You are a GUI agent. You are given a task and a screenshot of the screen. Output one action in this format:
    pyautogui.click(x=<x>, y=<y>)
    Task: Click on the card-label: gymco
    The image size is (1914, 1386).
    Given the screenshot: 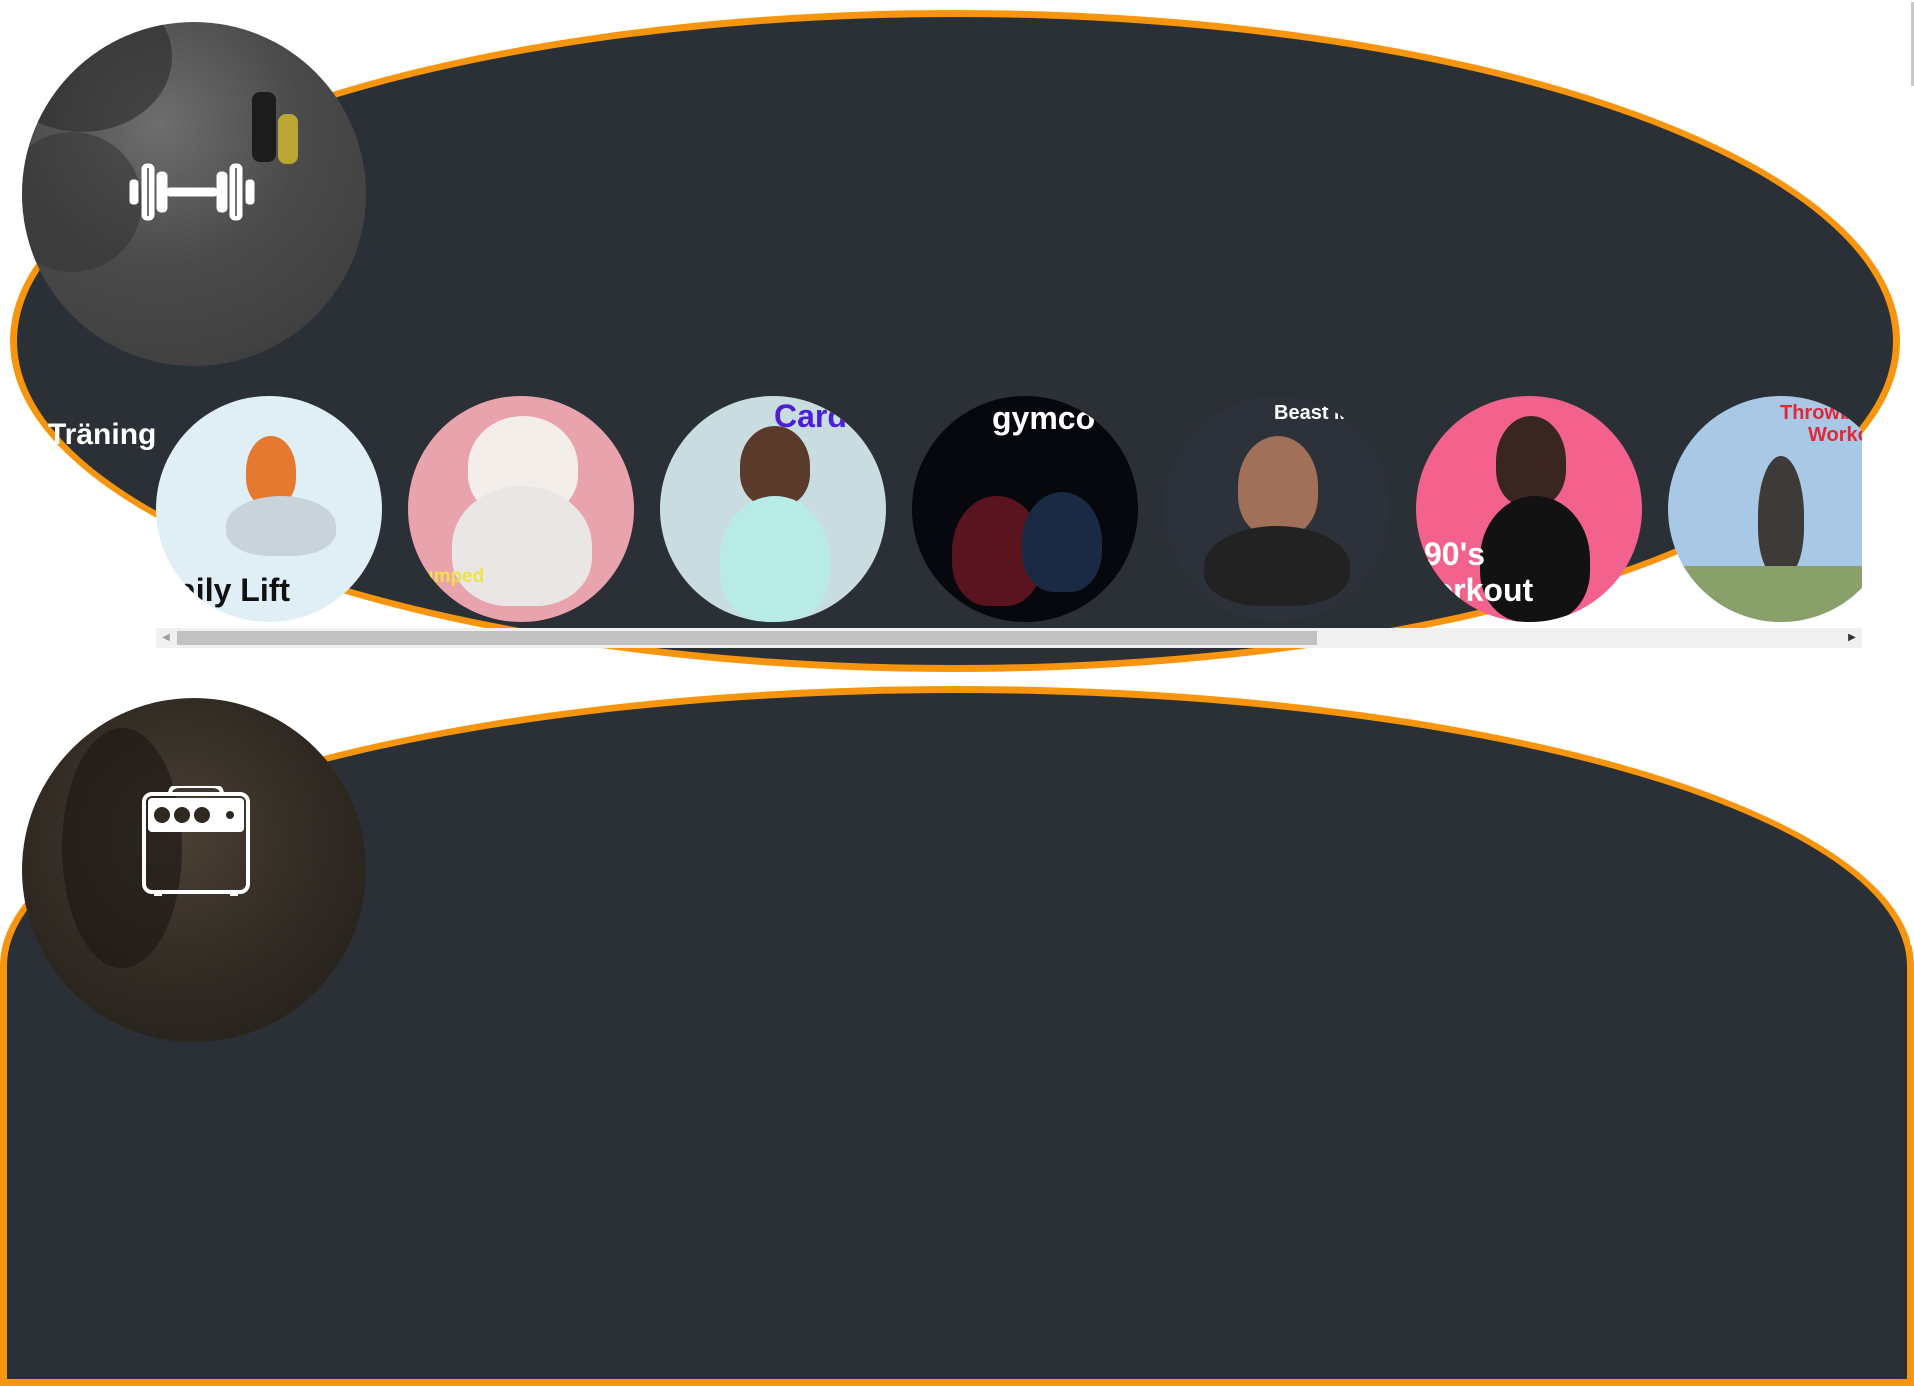 What is the action you would take?
    pyautogui.click(x=1044, y=418)
    